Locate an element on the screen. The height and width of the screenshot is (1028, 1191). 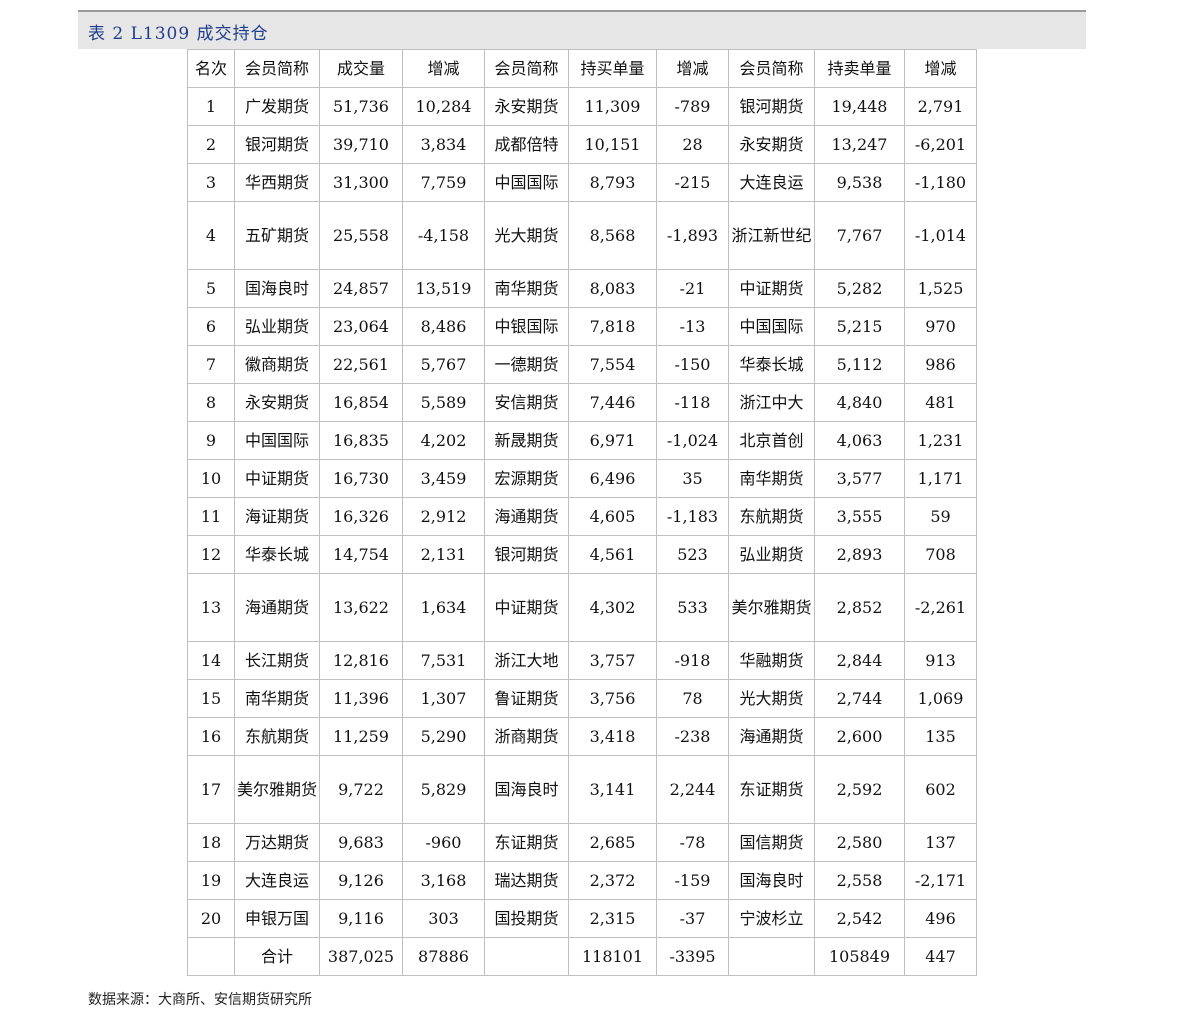
table-cell: 华泰长城 is located at coordinates (771, 364).